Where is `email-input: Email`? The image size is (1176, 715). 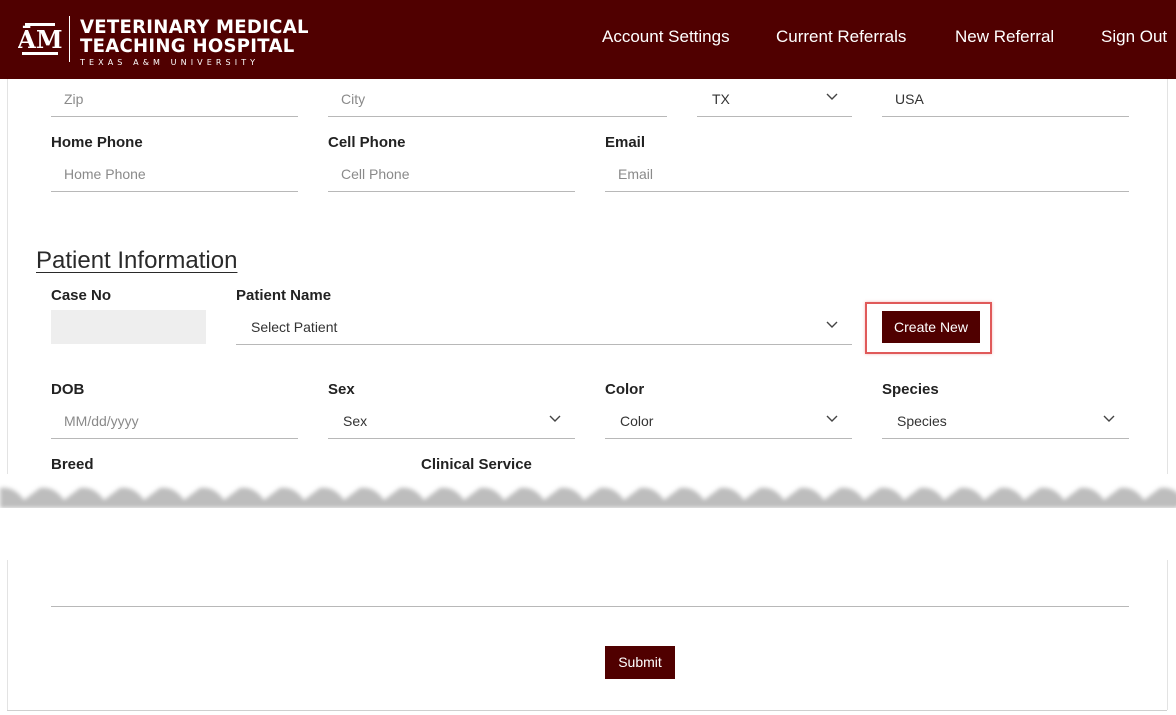 email-input: Email is located at coordinates (867, 174).